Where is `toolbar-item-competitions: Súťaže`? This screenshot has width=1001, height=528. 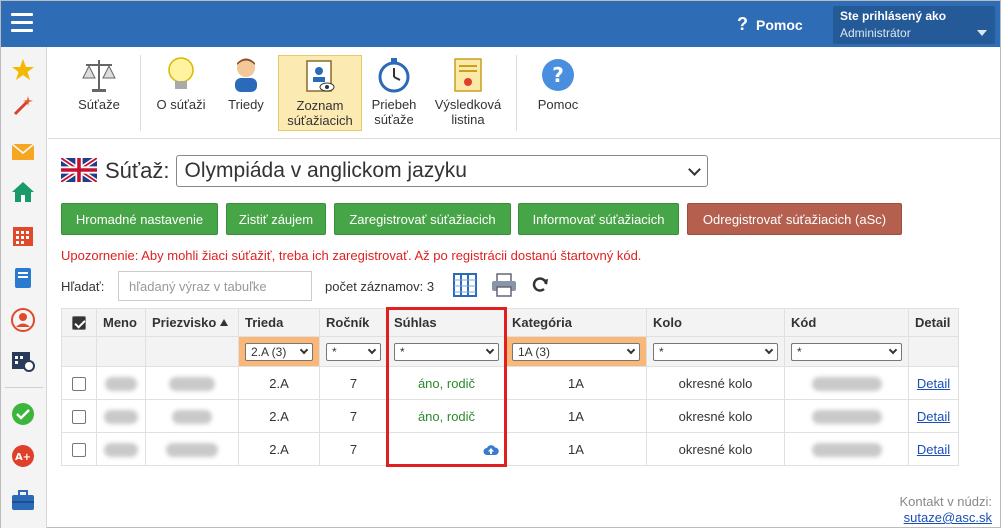 toolbar-item-competitions: Súťaže is located at coordinates (99, 93).